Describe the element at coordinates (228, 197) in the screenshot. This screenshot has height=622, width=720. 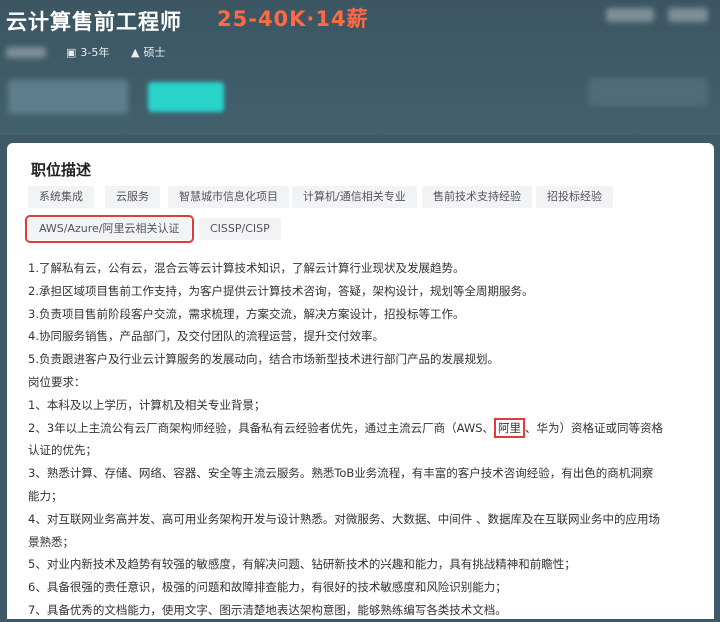
I see `tag: 智慧城市信息化项目` at that location.